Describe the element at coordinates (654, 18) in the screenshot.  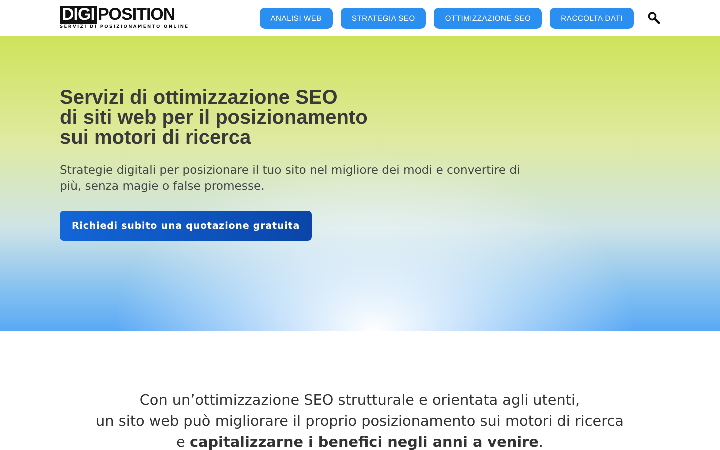
I see `search-icon` at that location.